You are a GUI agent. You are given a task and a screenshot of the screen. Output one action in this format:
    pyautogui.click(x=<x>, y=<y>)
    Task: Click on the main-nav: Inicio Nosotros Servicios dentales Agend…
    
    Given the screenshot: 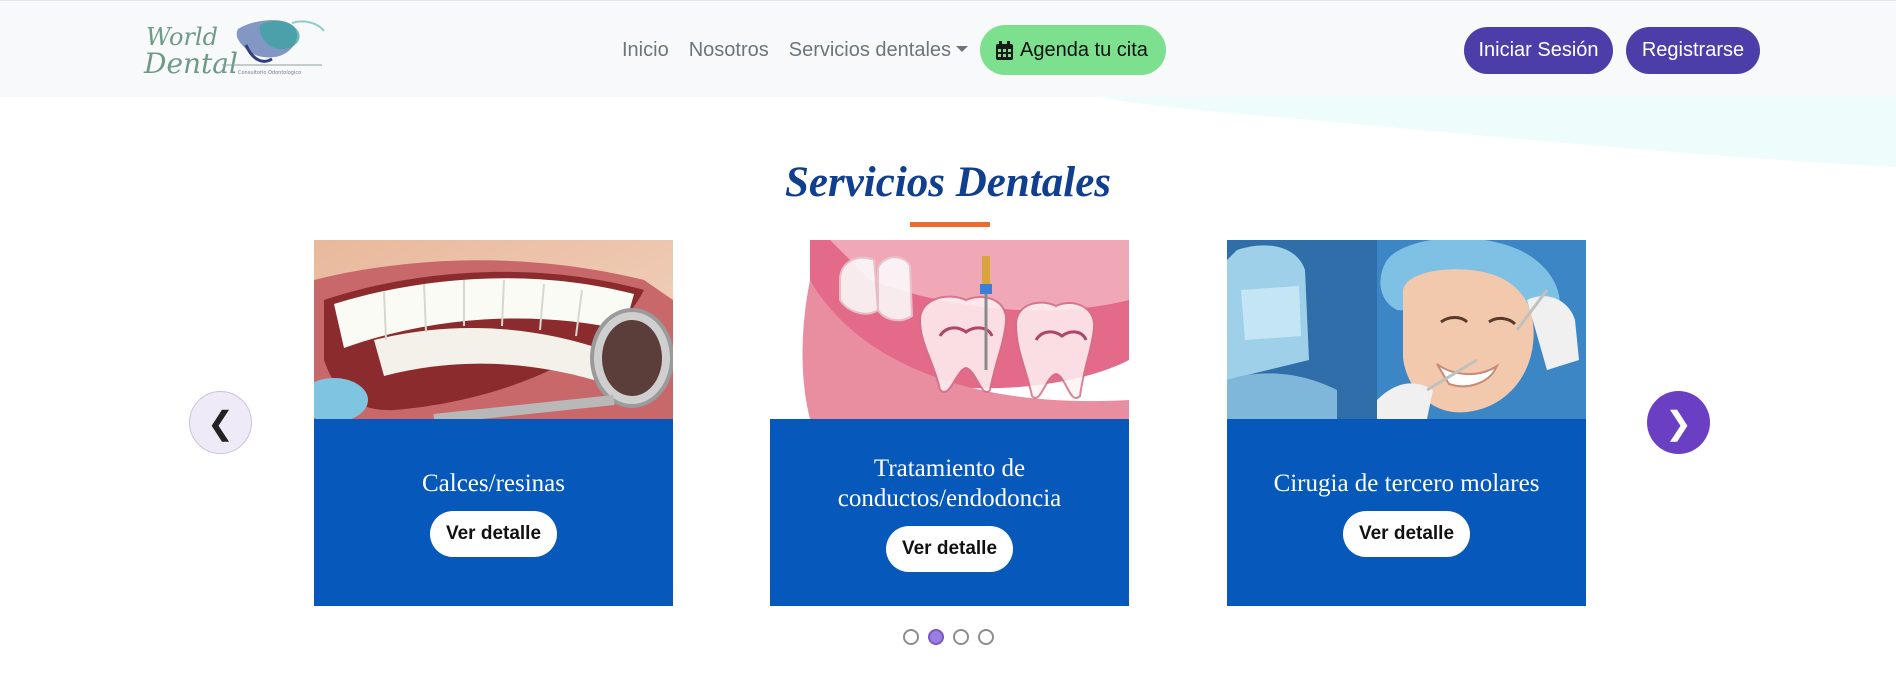 What is the action you would take?
    pyautogui.click(x=894, y=50)
    